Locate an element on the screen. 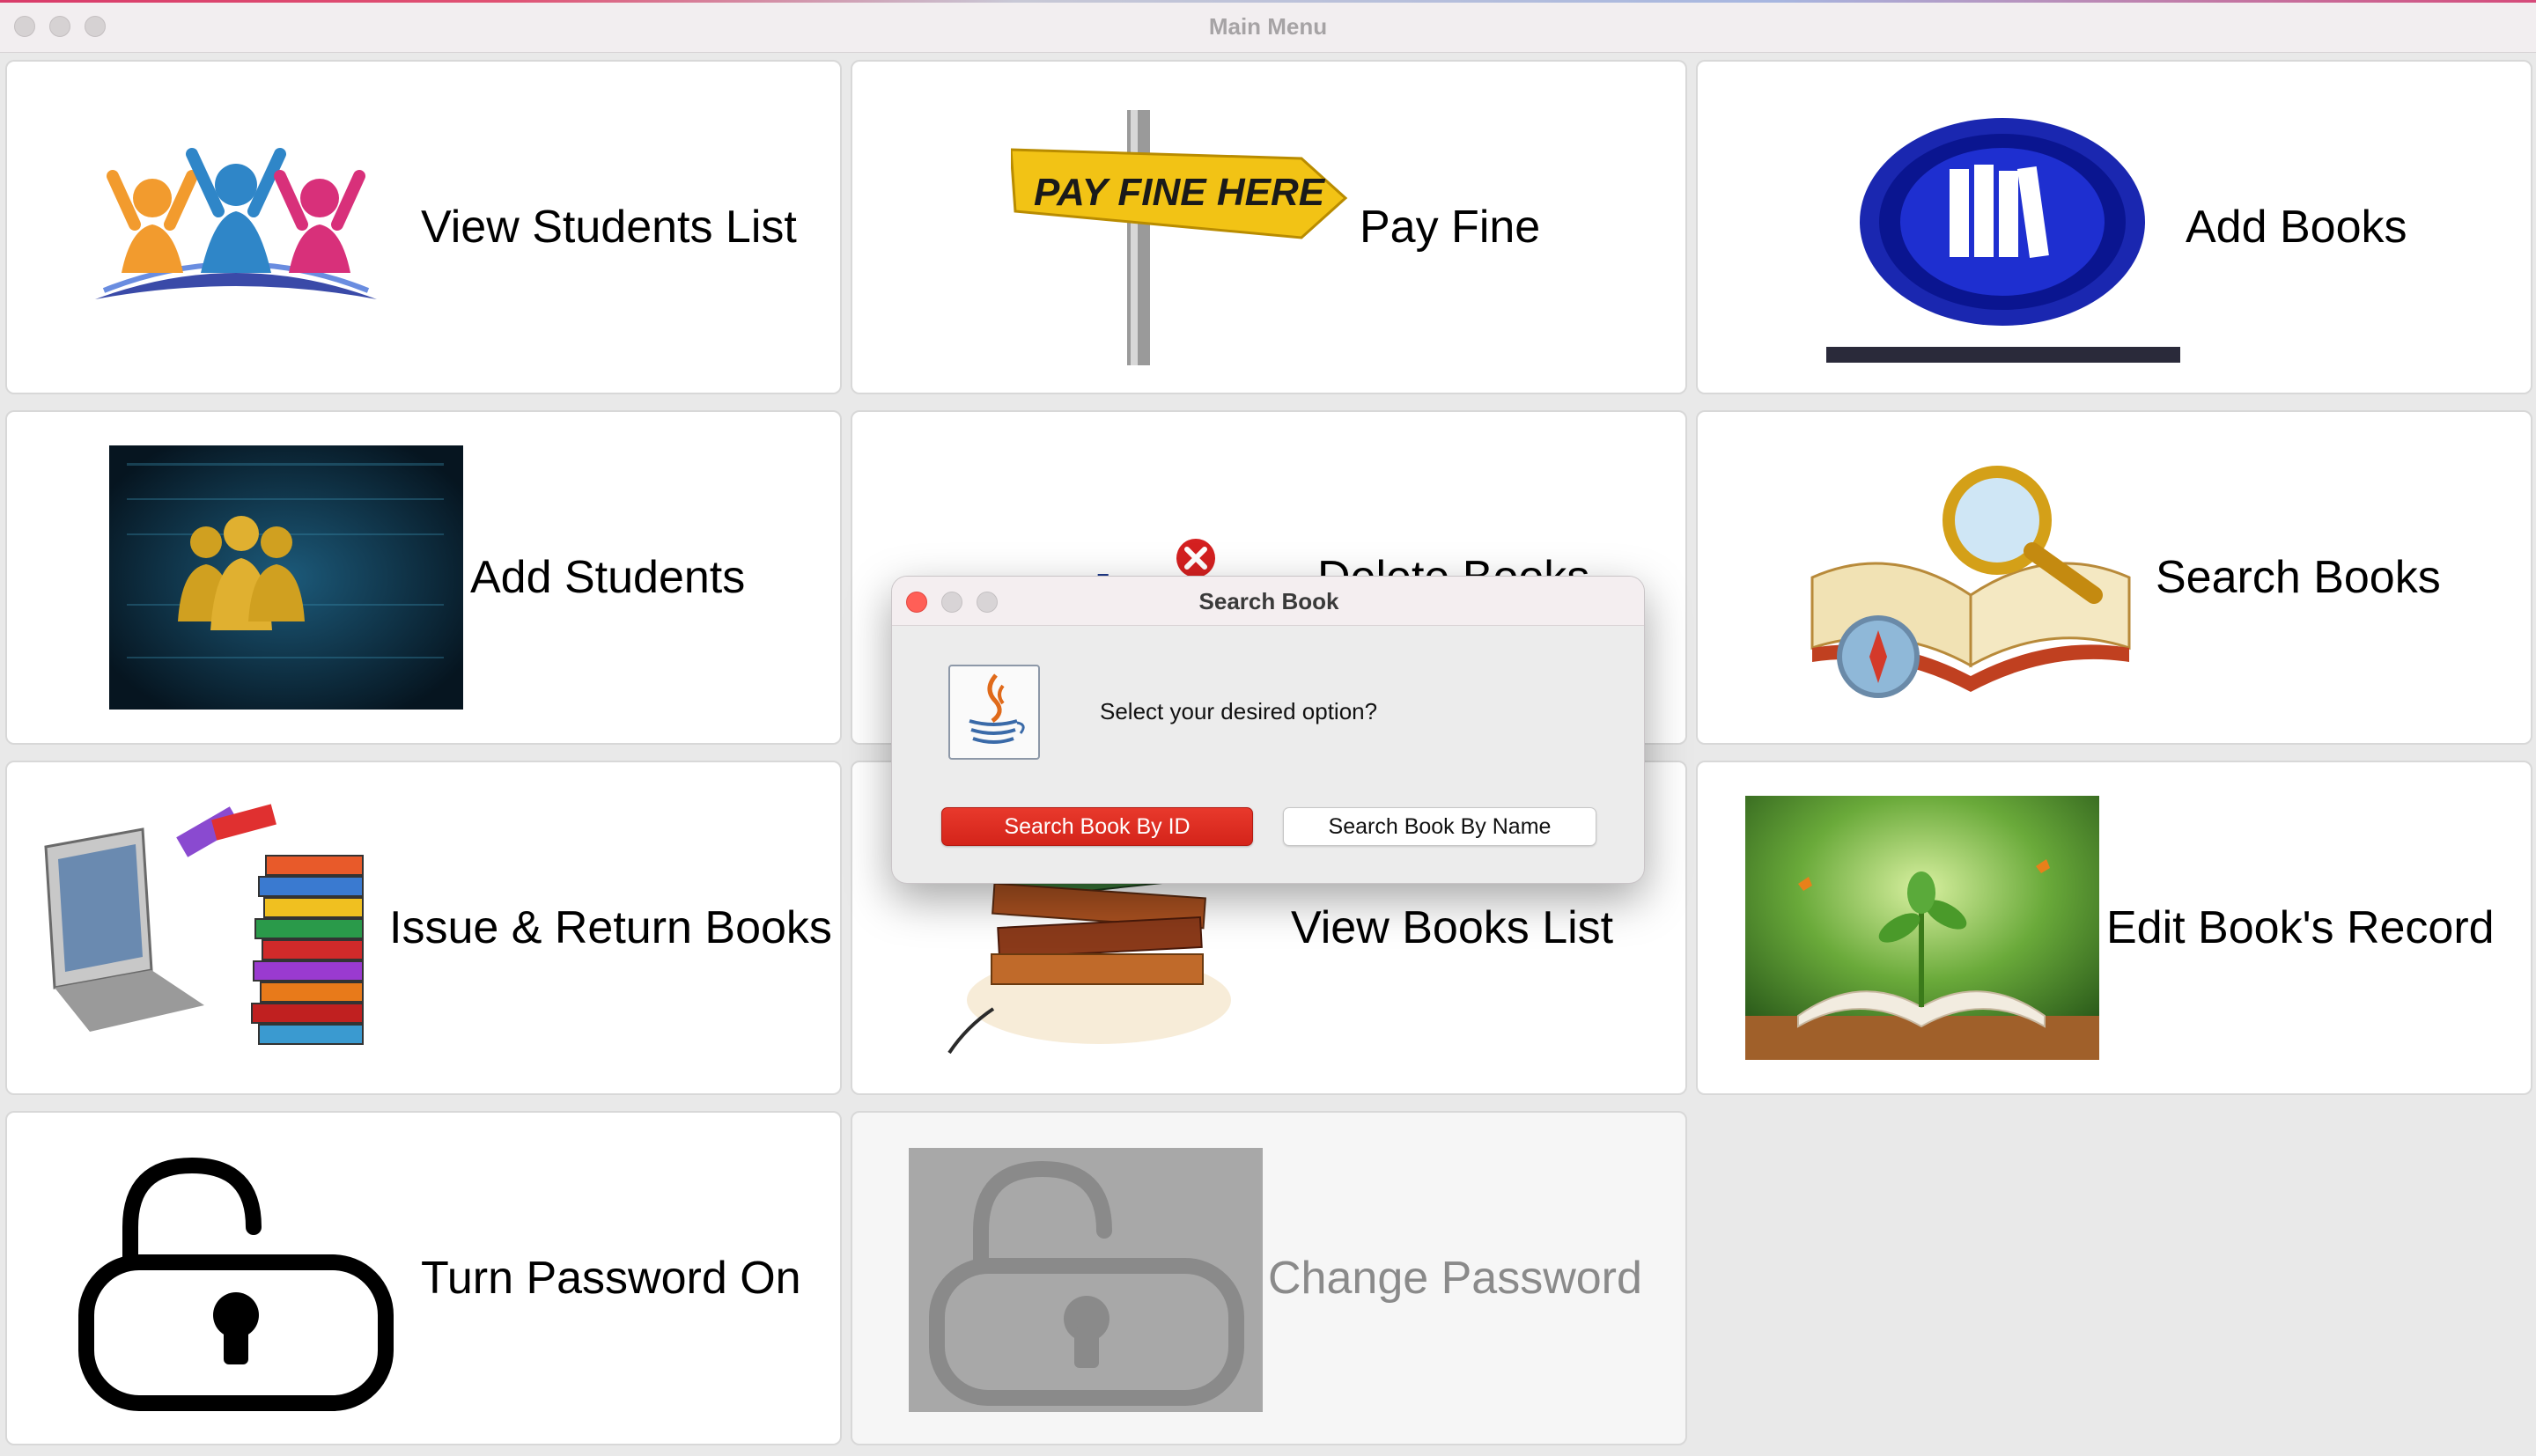 The height and width of the screenshot is (1456, 2536). books-emblem-icon is located at coordinates (2003, 240).